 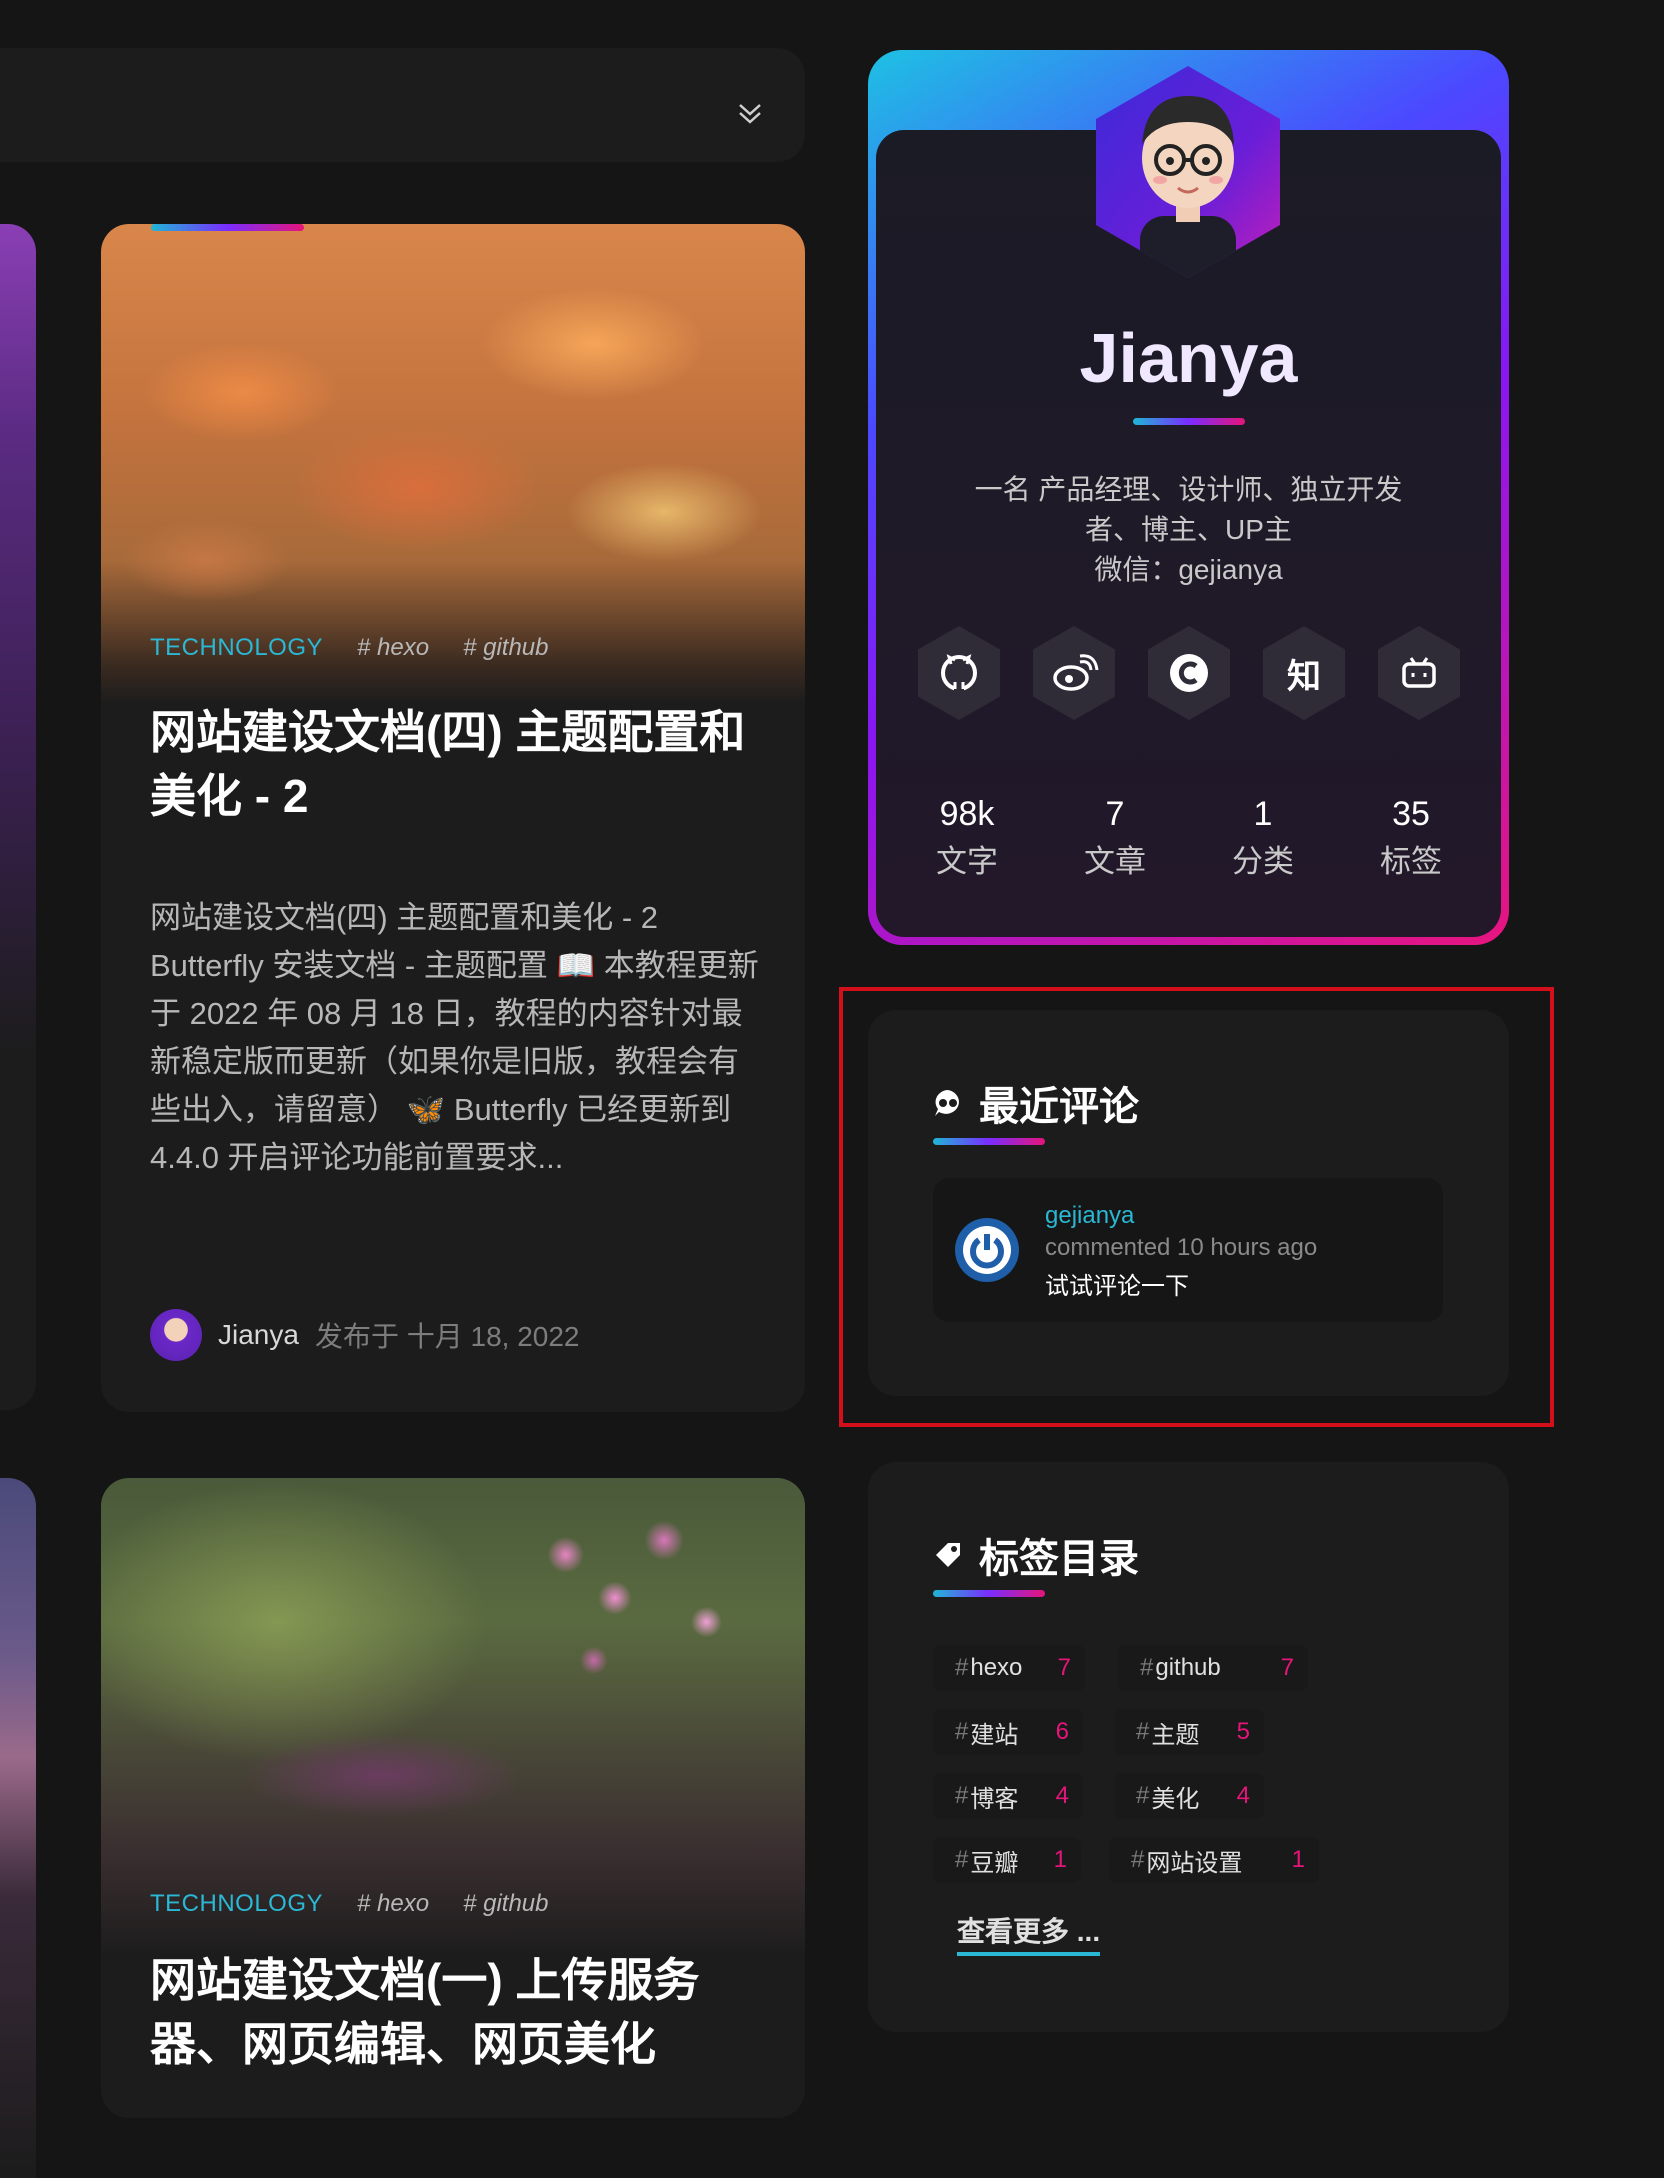 I want to click on stat-label: 分类, so click(x=1263, y=861).